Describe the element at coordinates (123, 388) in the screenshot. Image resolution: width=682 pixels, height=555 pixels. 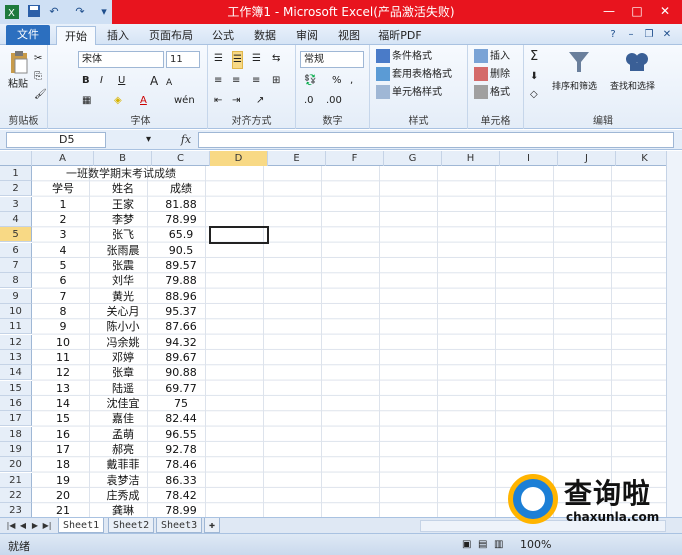
I see `data-cell: 陆遥` at that location.